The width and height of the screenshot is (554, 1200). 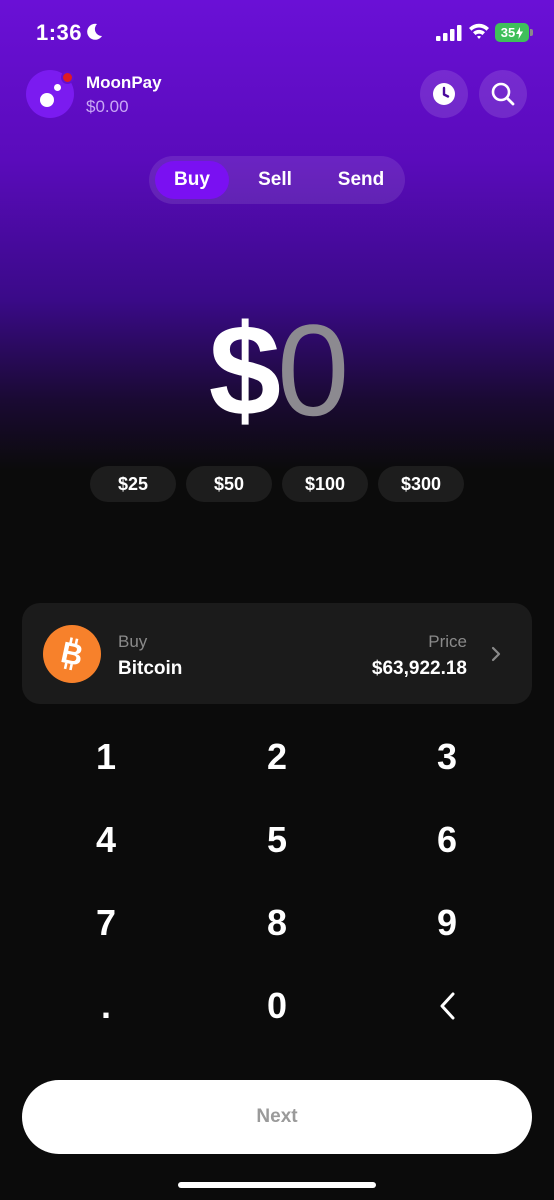 What do you see at coordinates (150, 668) in the screenshot?
I see `asset-name: Bitcoin` at bounding box center [150, 668].